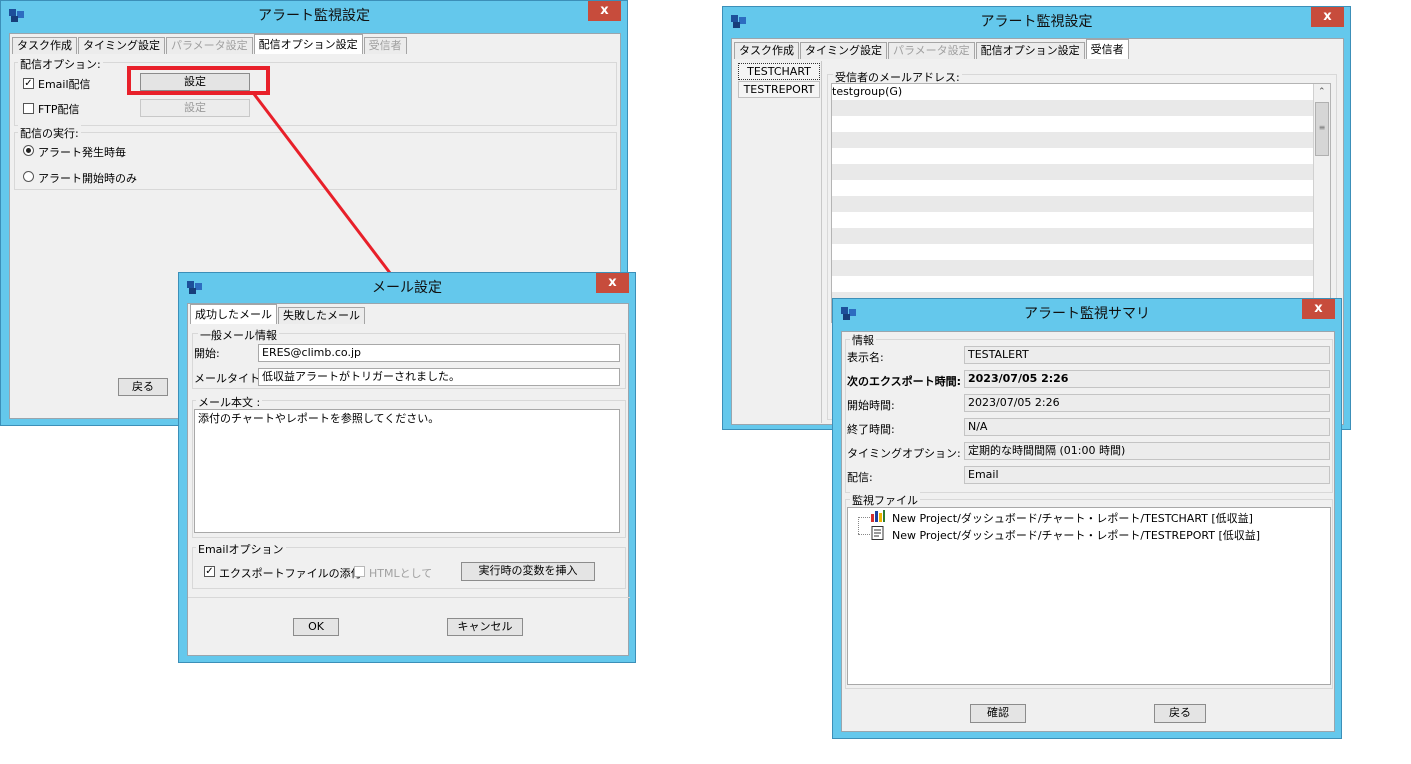 The height and width of the screenshot is (764, 1411). Describe the element at coordinates (1321, 203) in the screenshot. I see `vertical-scrollbar: ⌃ ≡` at that location.